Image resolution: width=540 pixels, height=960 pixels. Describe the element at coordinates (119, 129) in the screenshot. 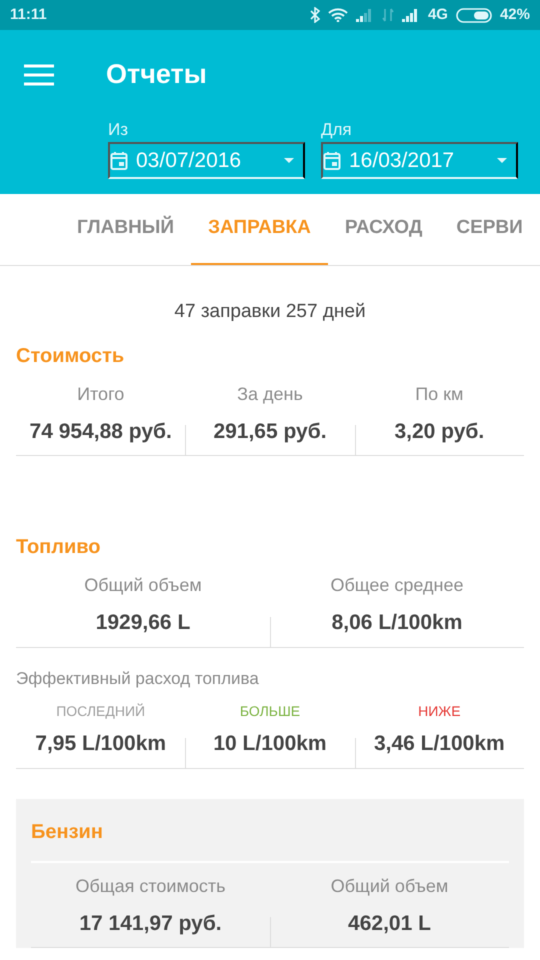

I see `field-label: Из` at that location.